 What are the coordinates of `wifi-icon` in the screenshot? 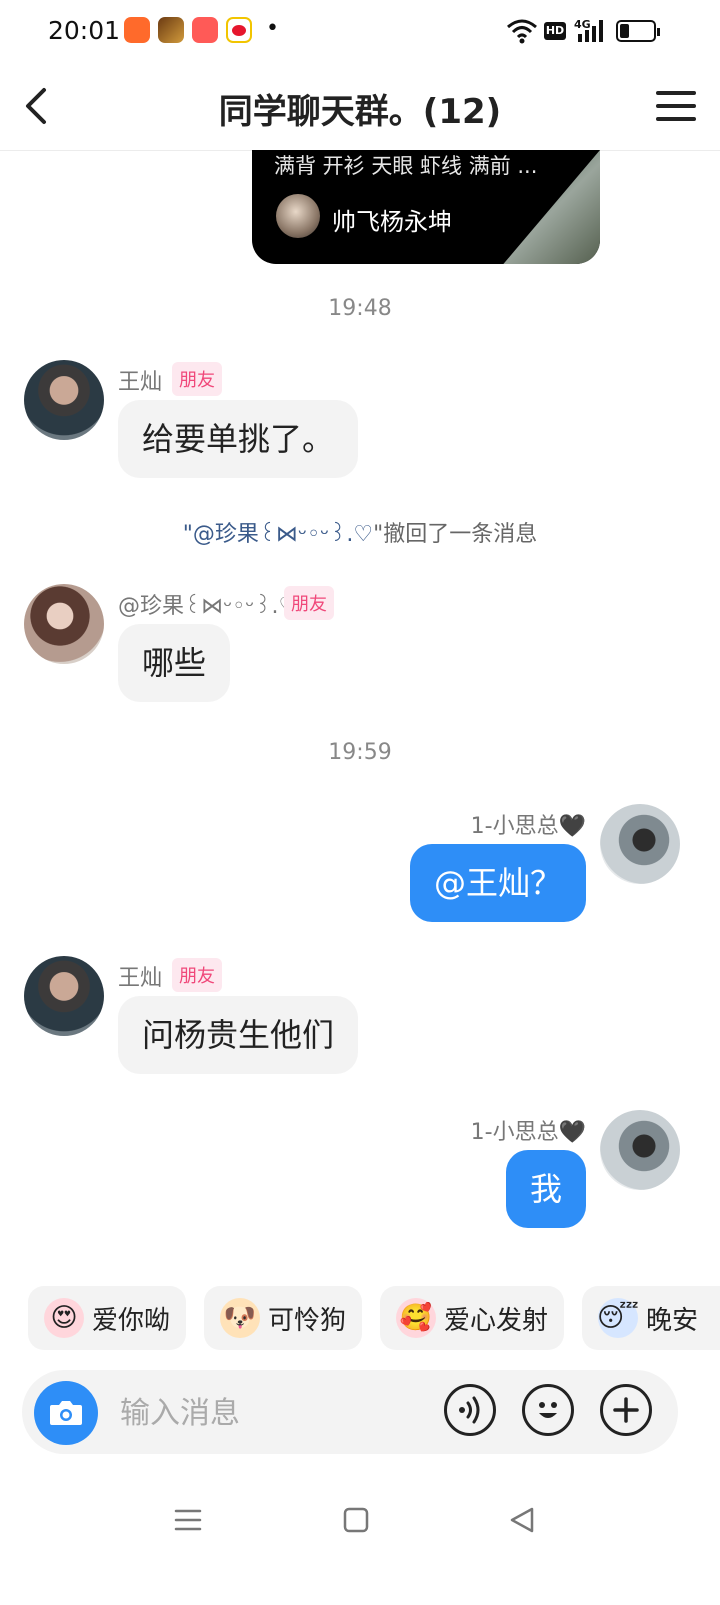 It's located at (522, 31).